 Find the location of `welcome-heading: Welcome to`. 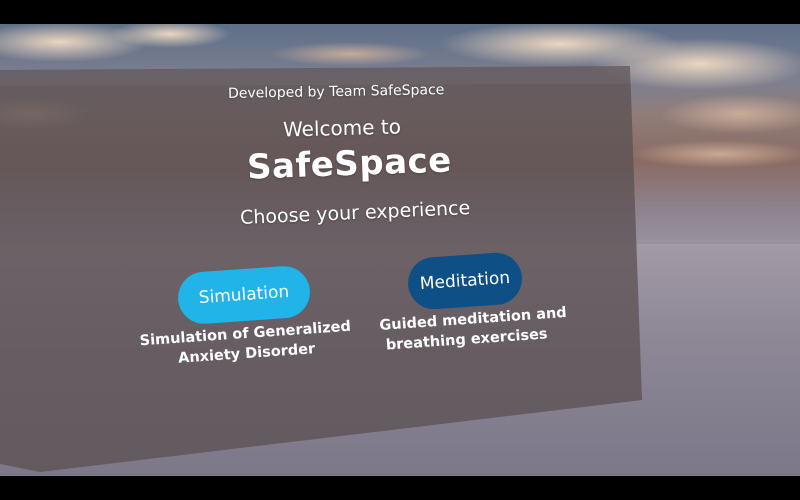

welcome-heading: Welcome to is located at coordinates (342, 128).